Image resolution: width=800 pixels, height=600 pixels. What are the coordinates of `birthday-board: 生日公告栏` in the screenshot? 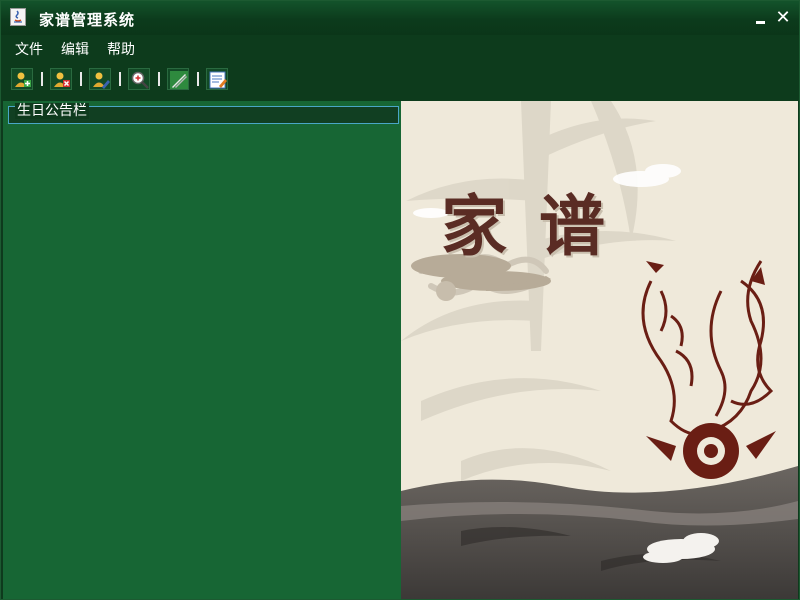 It's located at (203, 113).